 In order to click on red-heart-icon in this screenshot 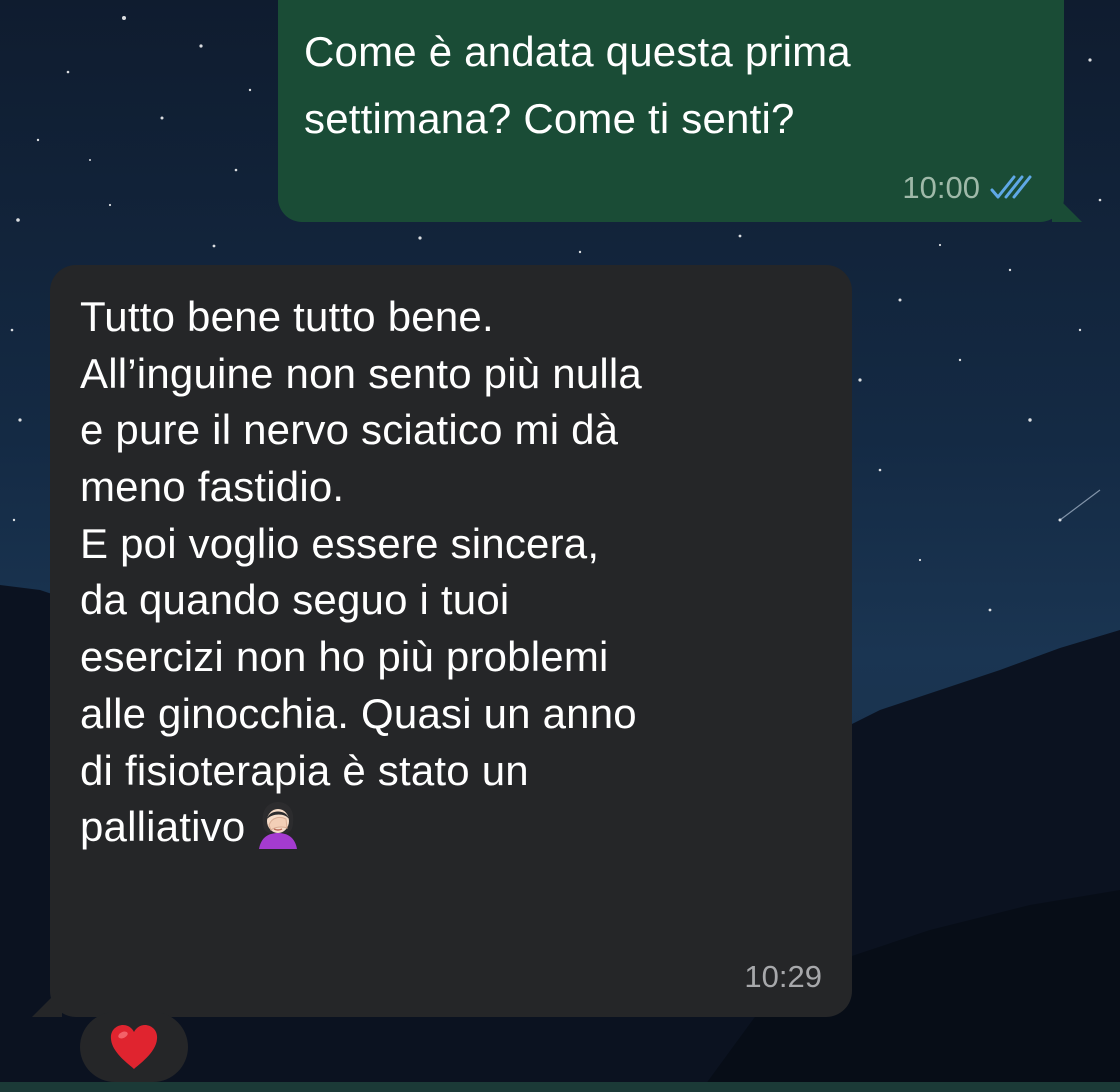, I will do `click(134, 1047)`.